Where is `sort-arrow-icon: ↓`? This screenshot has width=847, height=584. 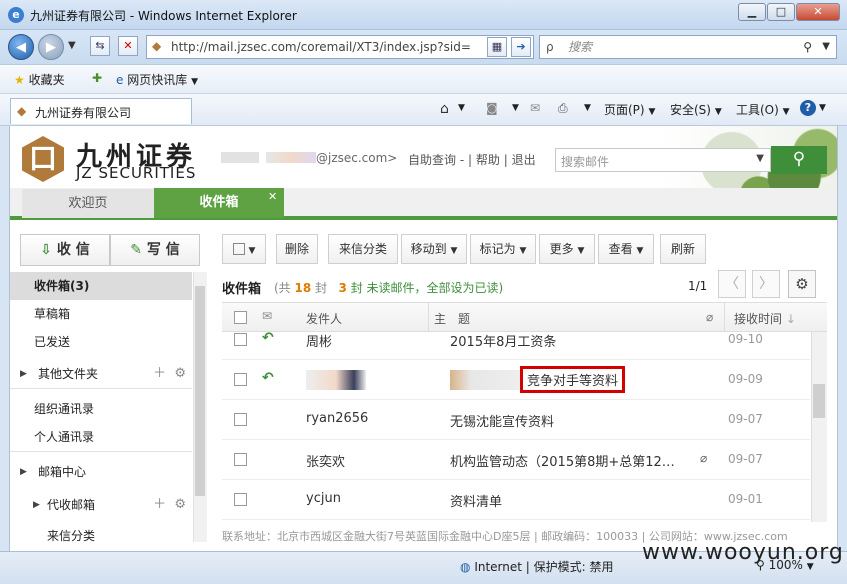
sort-arrow-icon: ↓ is located at coordinates (790, 319).